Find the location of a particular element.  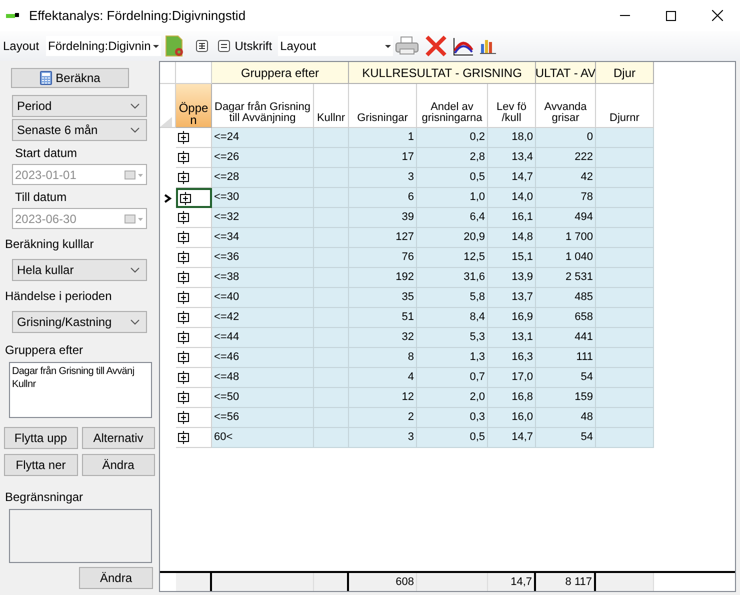

table-cell: 5,3 is located at coordinates (452, 338).